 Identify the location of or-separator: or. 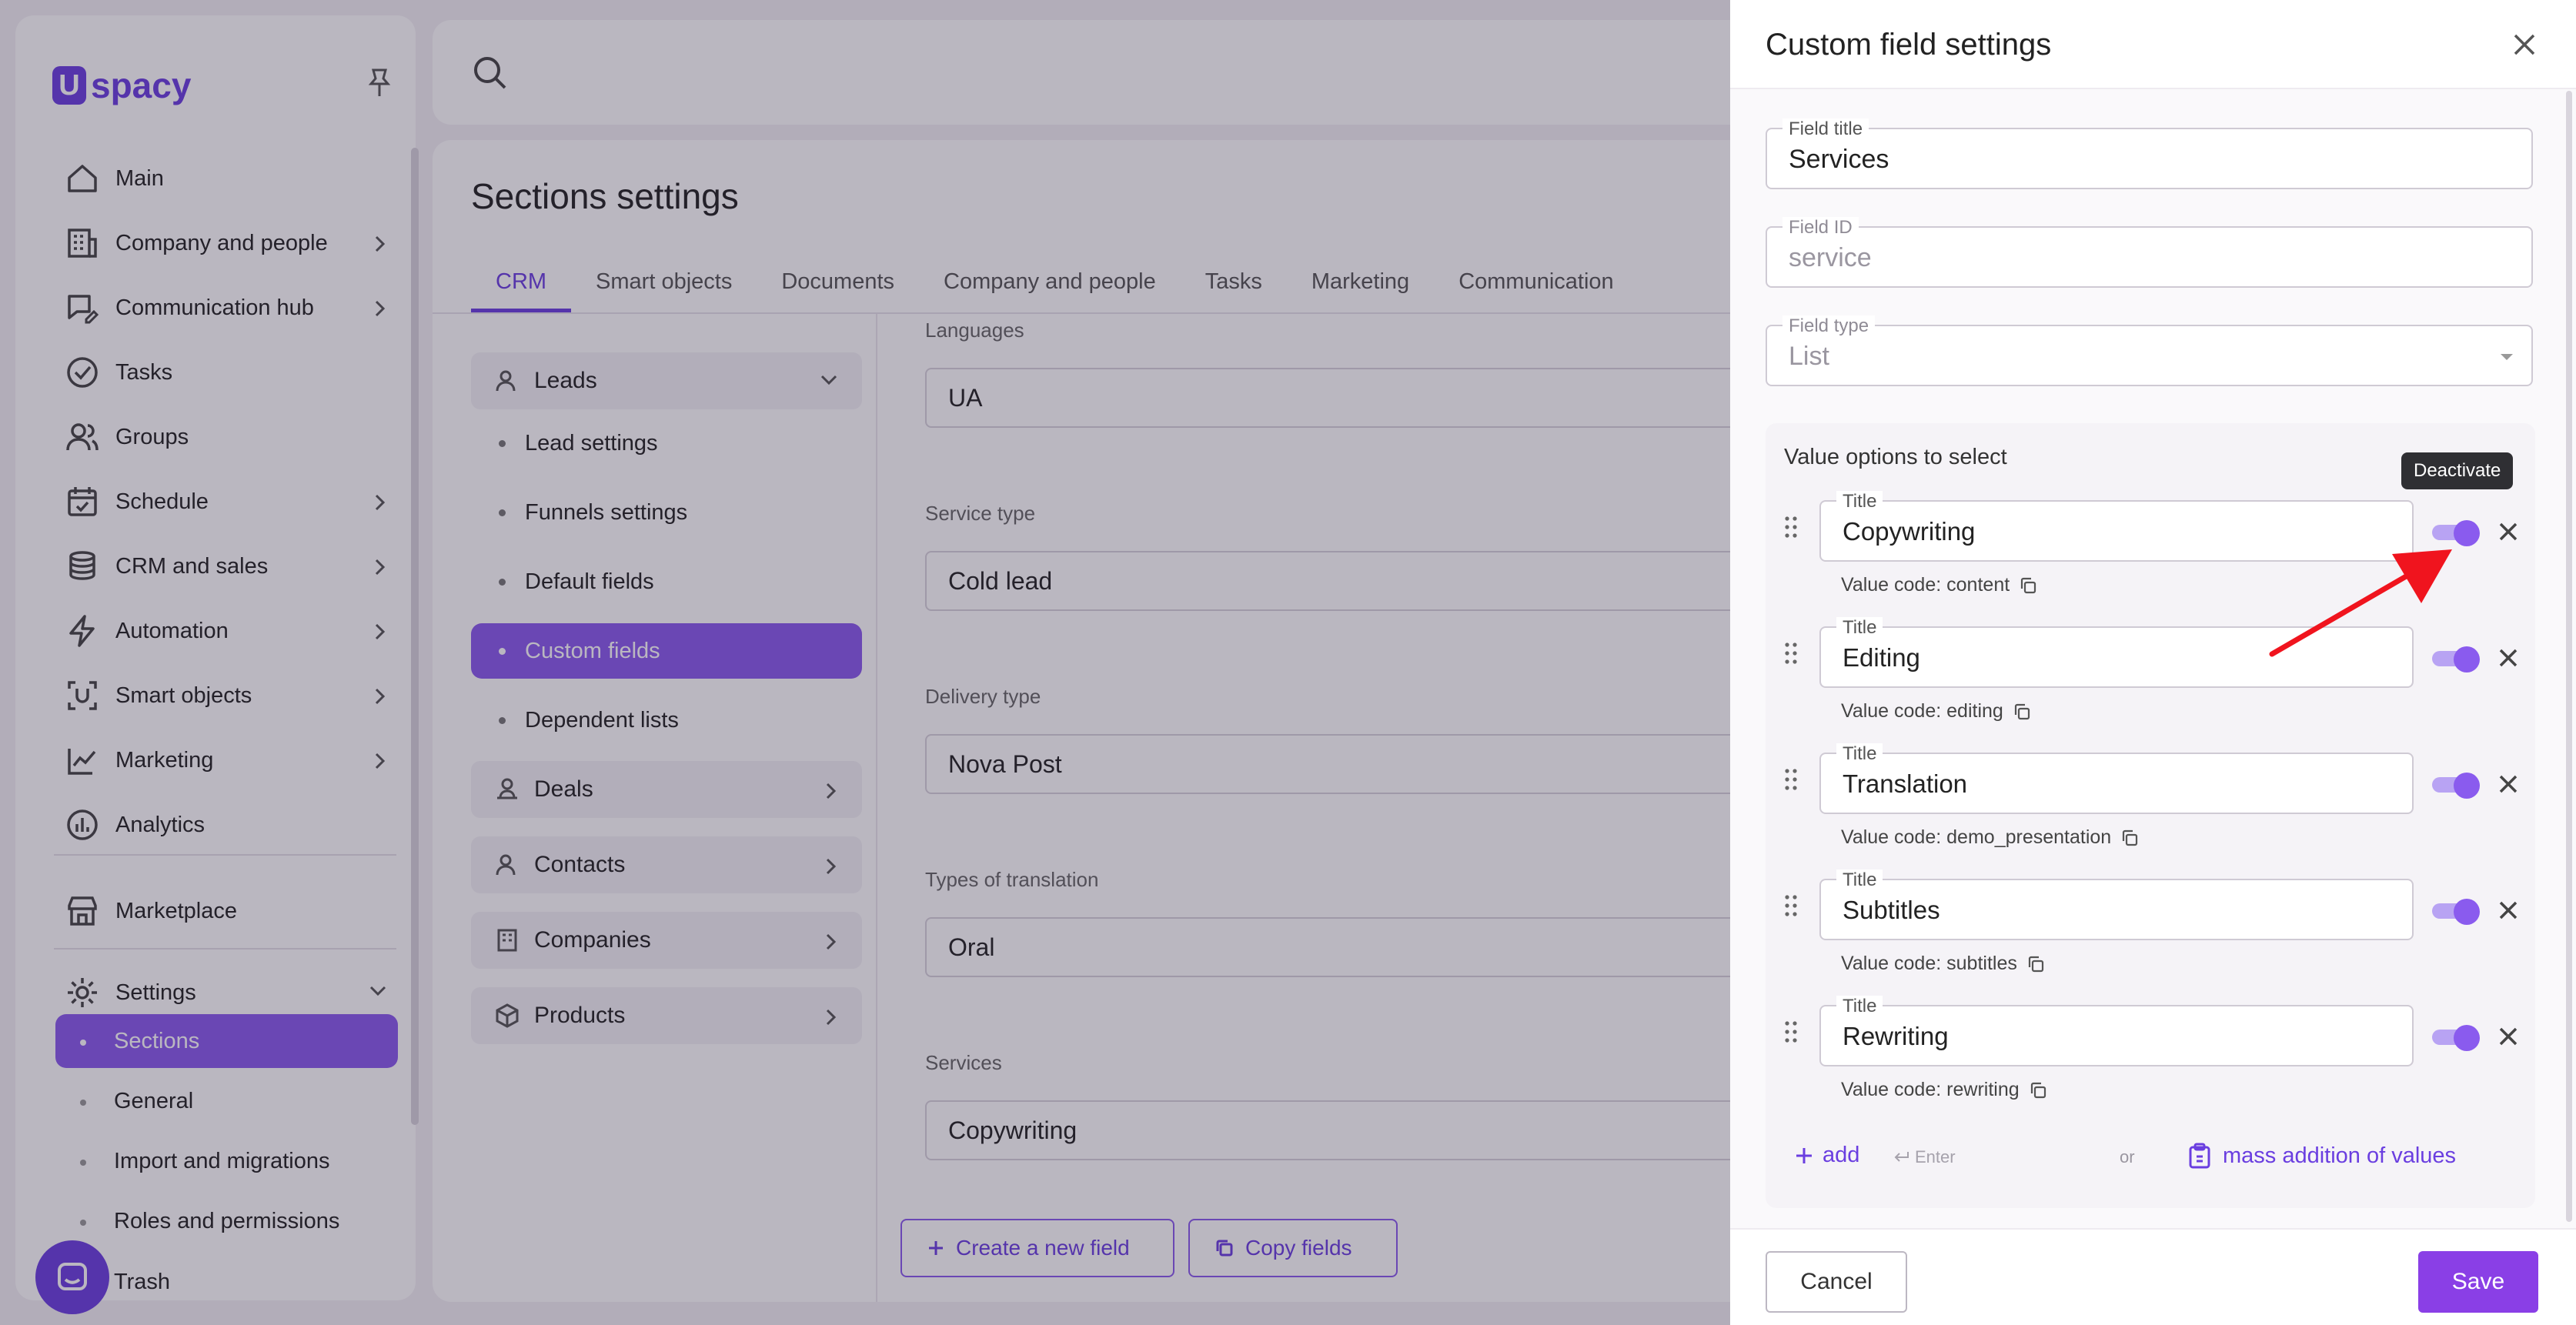
(2127, 1156).